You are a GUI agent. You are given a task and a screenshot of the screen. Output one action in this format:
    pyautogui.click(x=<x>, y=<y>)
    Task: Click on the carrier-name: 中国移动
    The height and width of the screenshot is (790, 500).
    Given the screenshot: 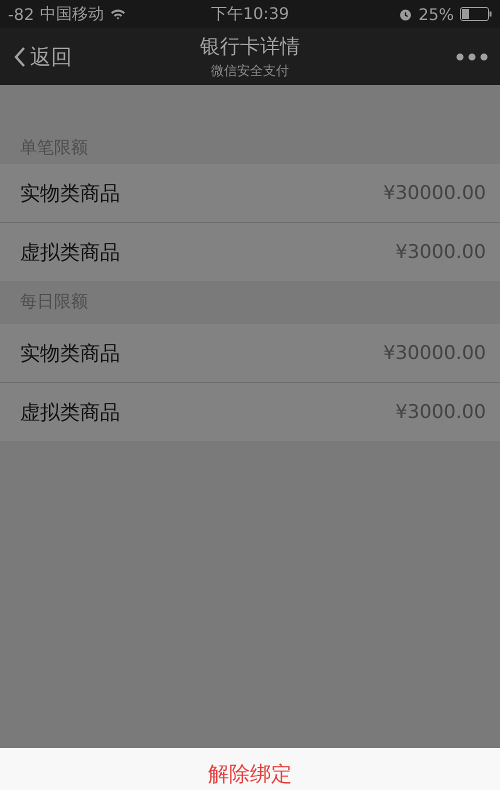 What is the action you would take?
    pyautogui.click(x=72, y=14)
    